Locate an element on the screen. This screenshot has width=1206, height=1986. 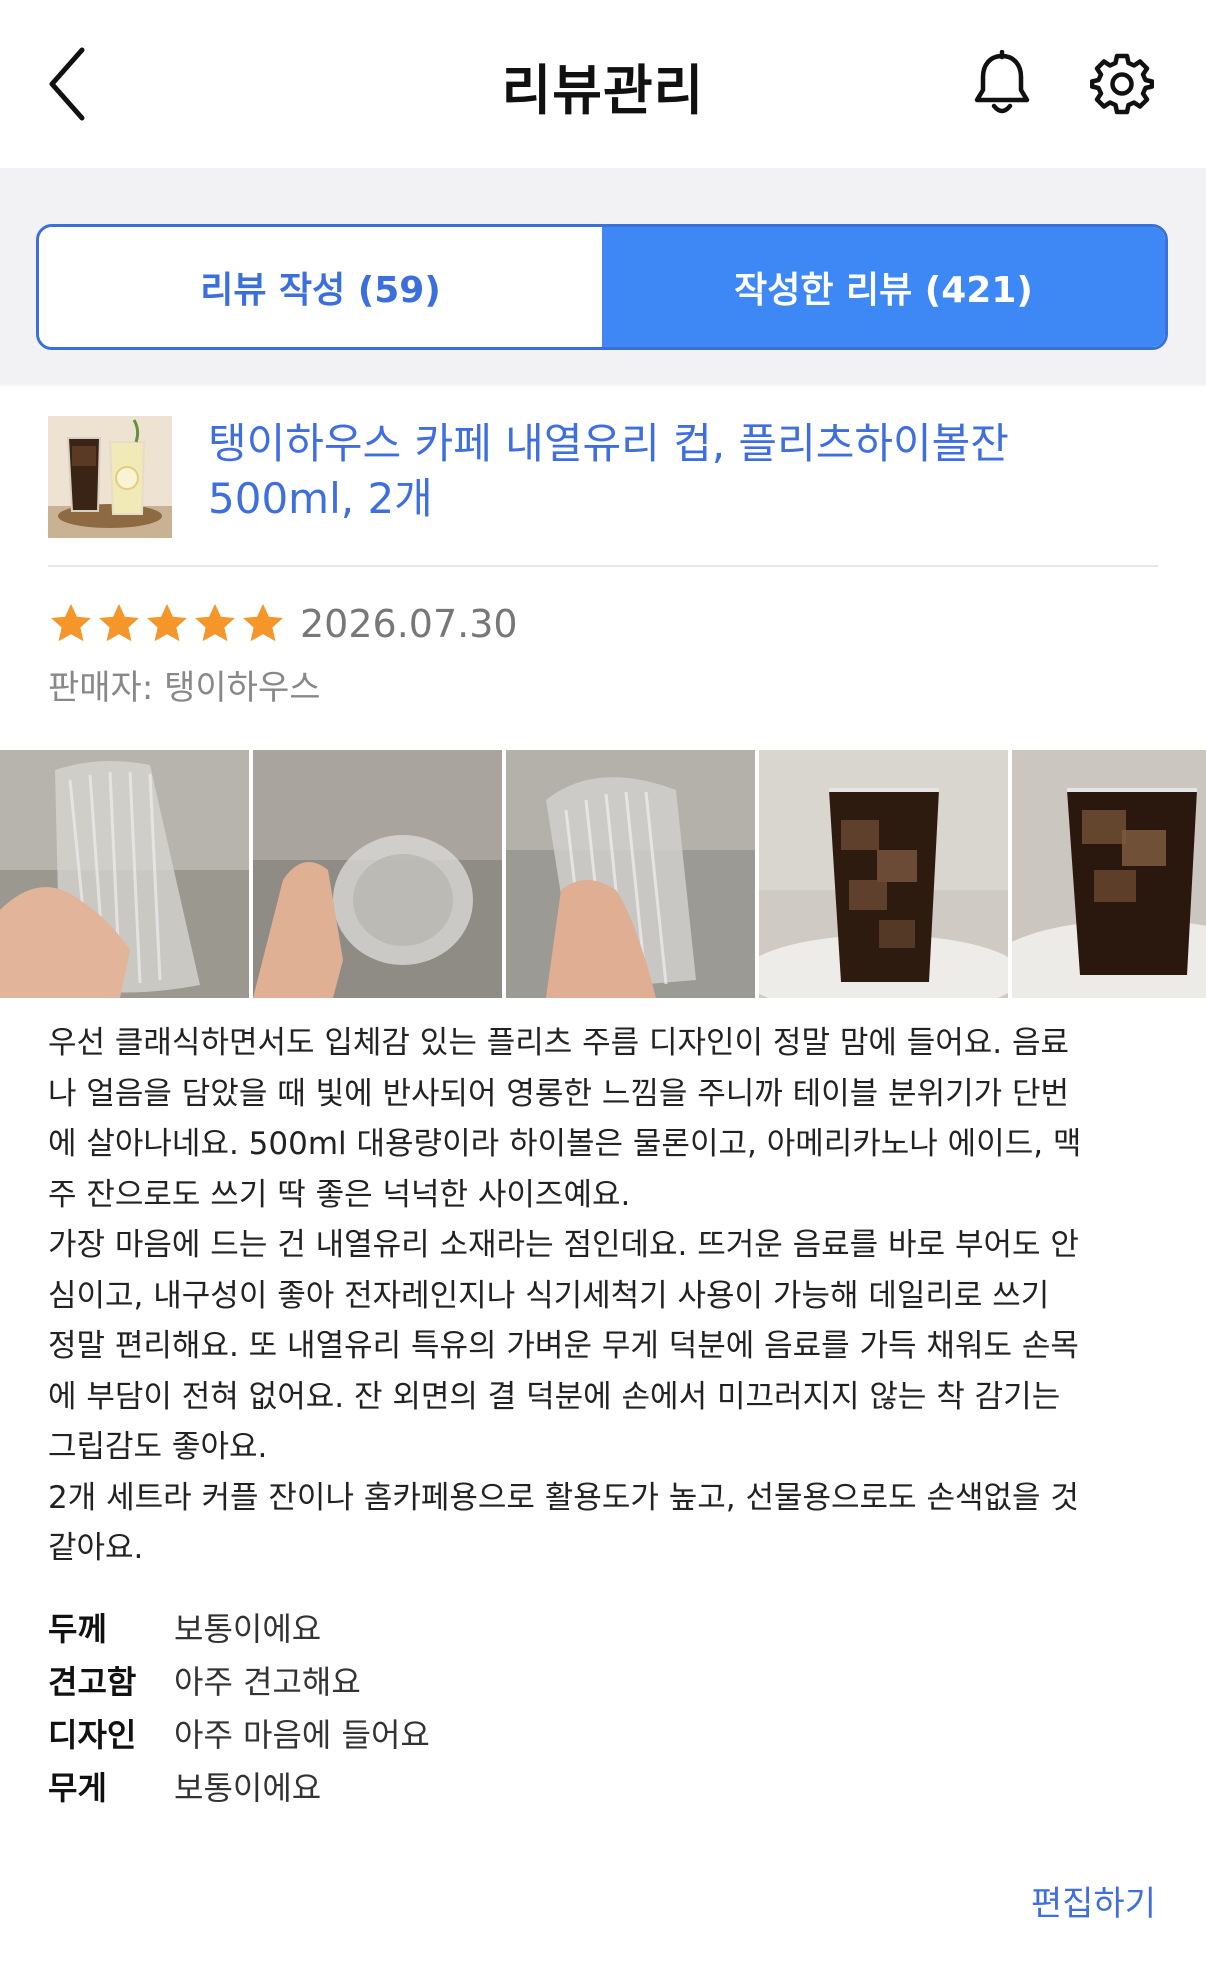
app-header: 리뷰관리 is located at coordinates (603, 84).